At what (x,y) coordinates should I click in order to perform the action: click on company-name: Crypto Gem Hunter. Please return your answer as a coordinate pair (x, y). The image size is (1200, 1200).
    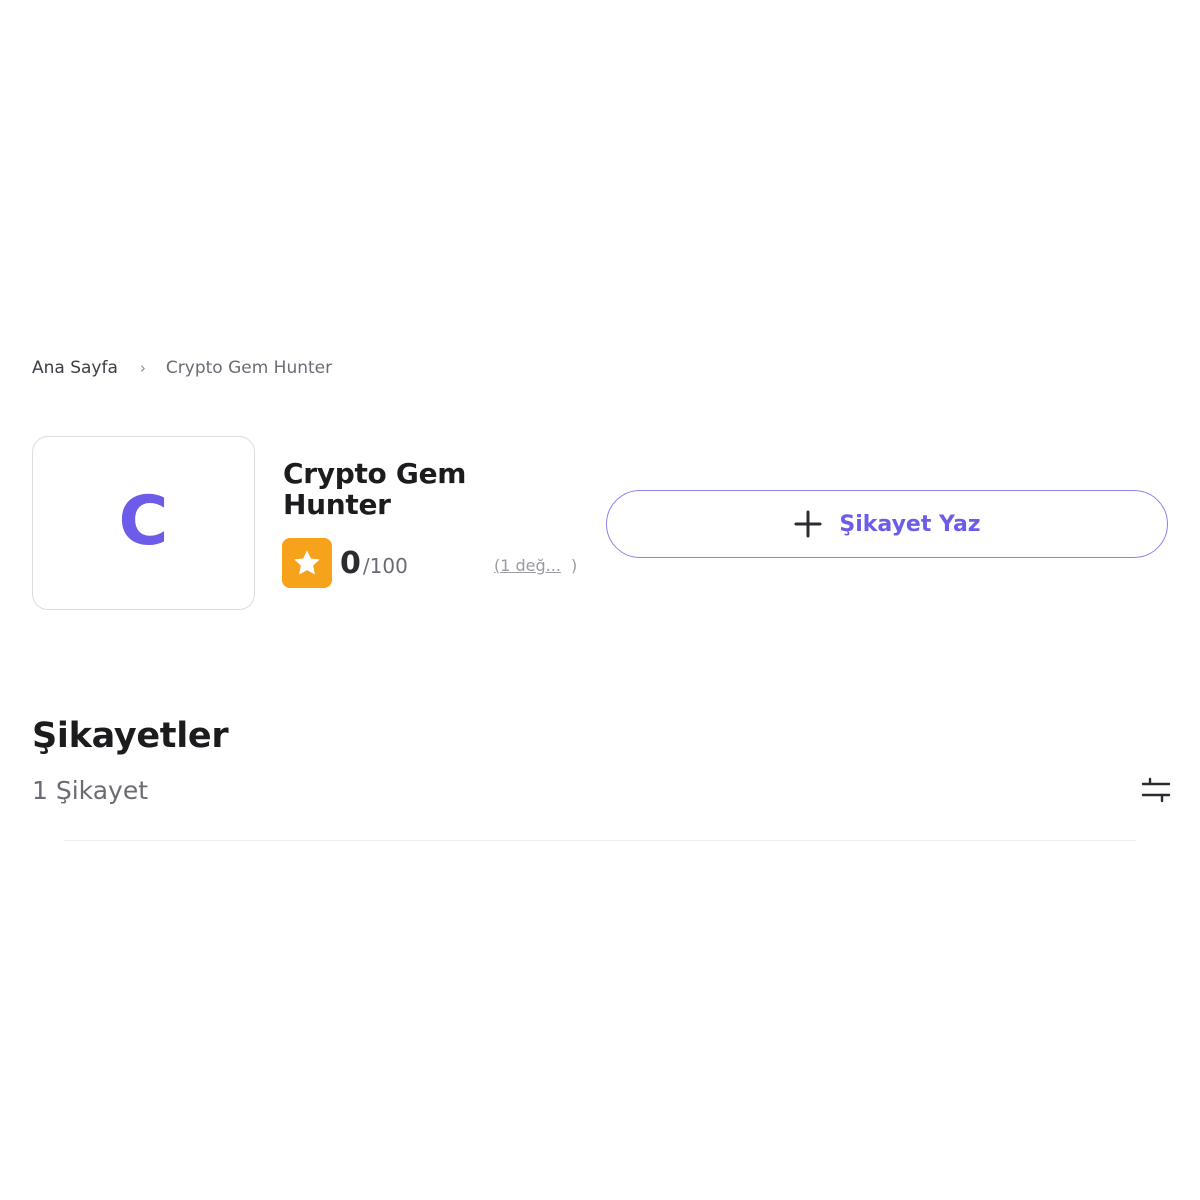
    Looking at the image, I should click on (375, 489).